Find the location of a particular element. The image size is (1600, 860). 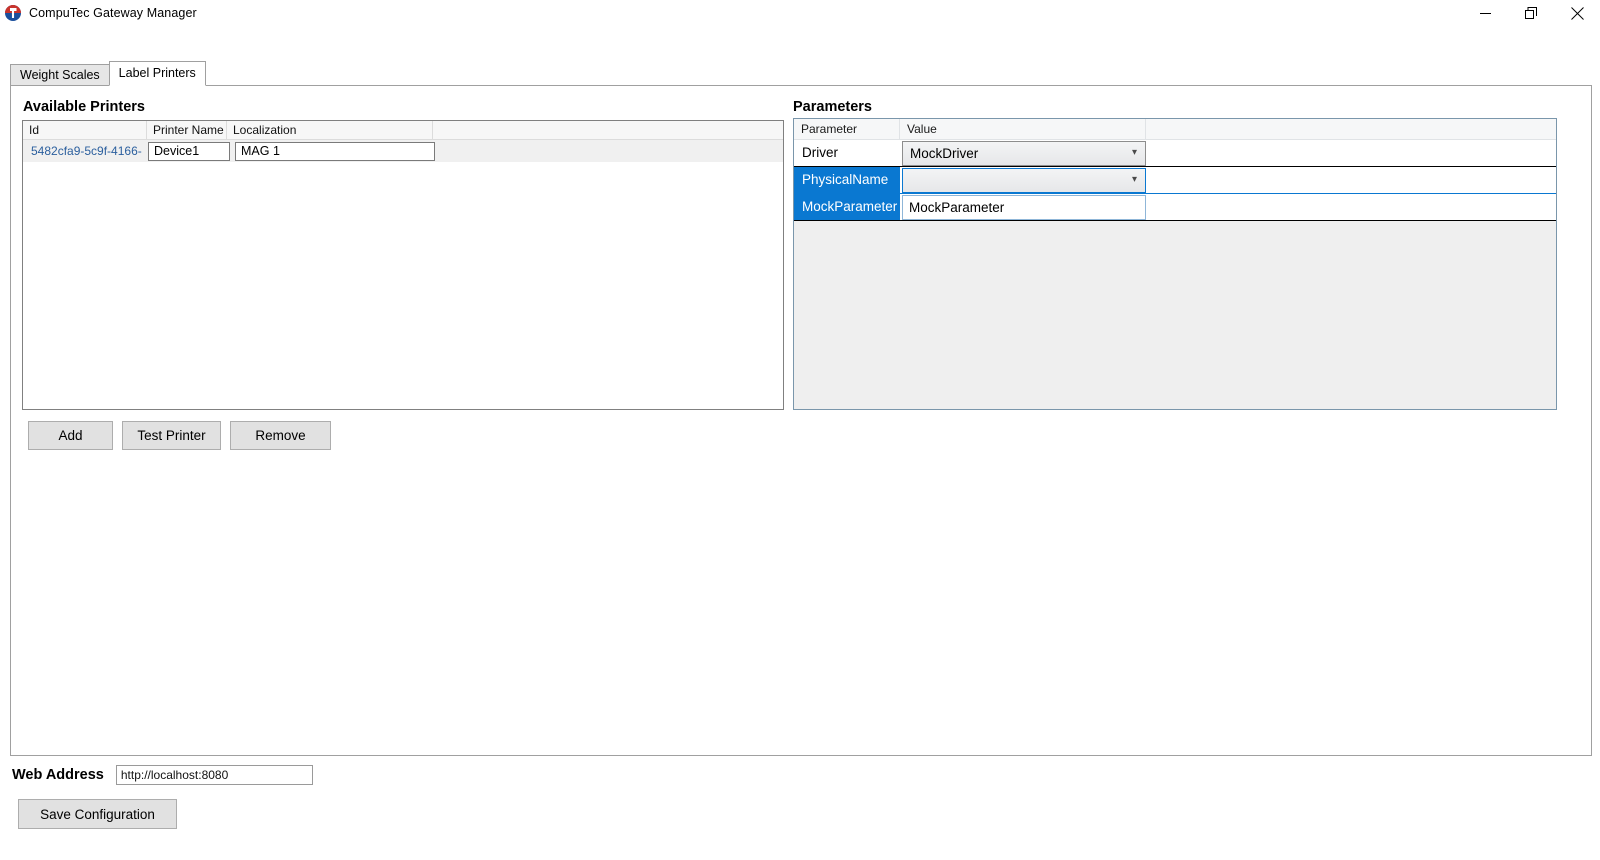

add-button: Add is located at coordinates (70, 435).